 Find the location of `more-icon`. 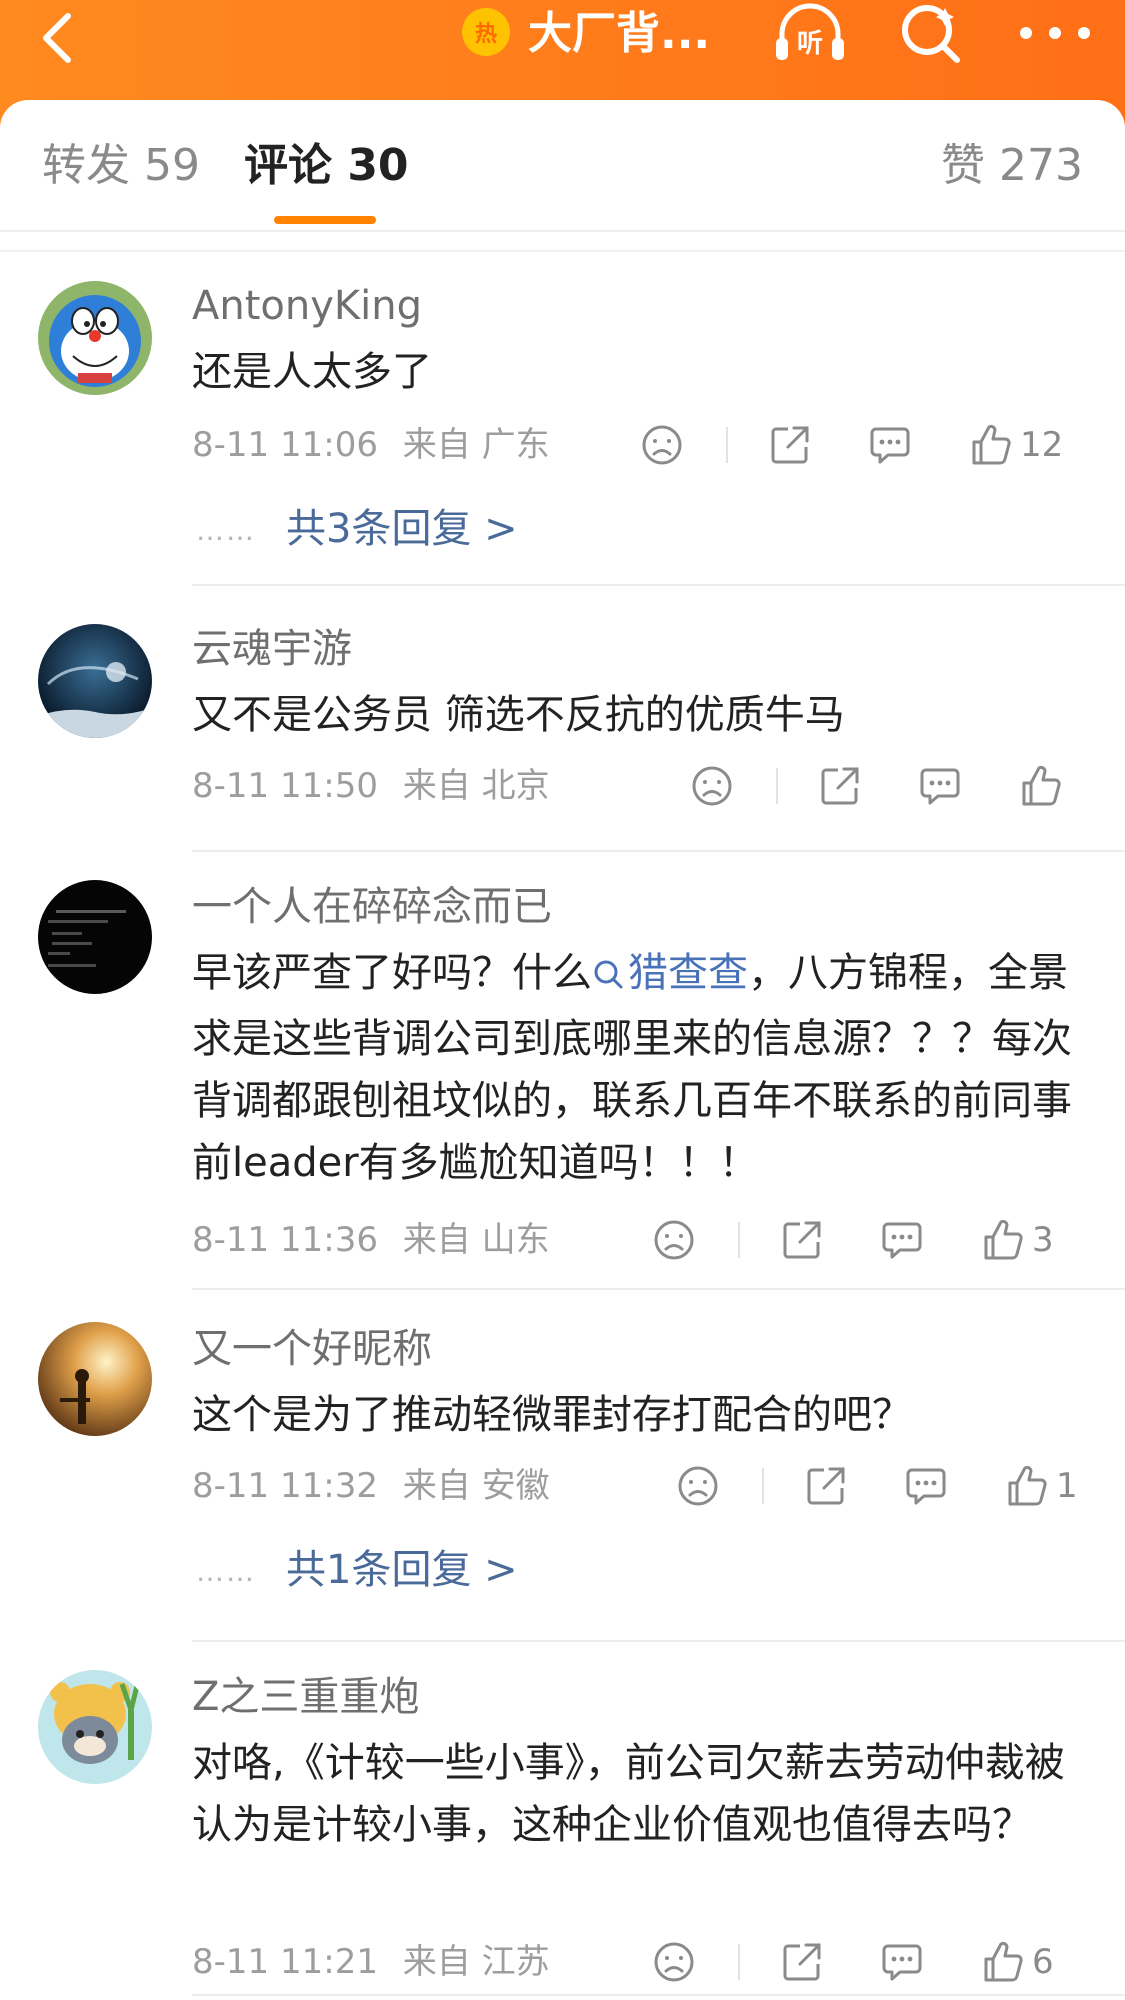

more-icon is located at coordinates (1055, 33).